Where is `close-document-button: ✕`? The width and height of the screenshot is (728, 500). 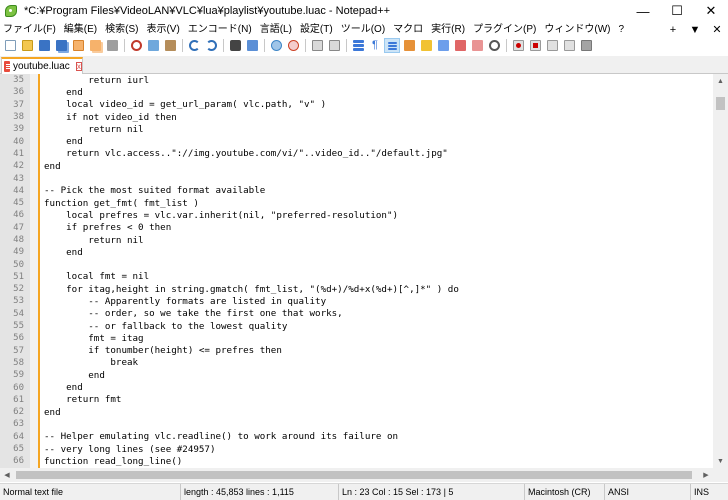
close-document-button: ✕ is located at coordinates (717, 29).